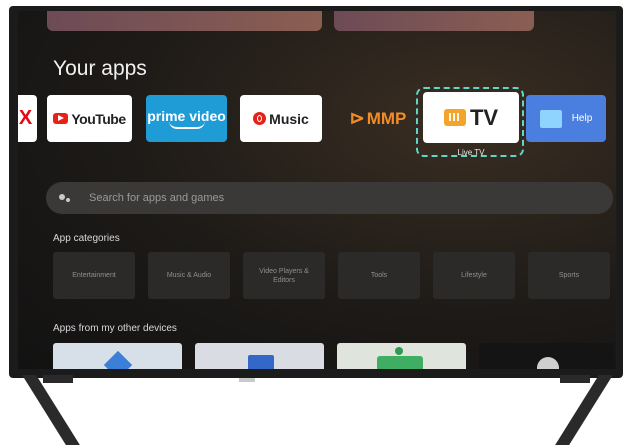 This screenshot has width=632, height=445. I want to click on app-mmp-label: MMP, so click(386, 118).